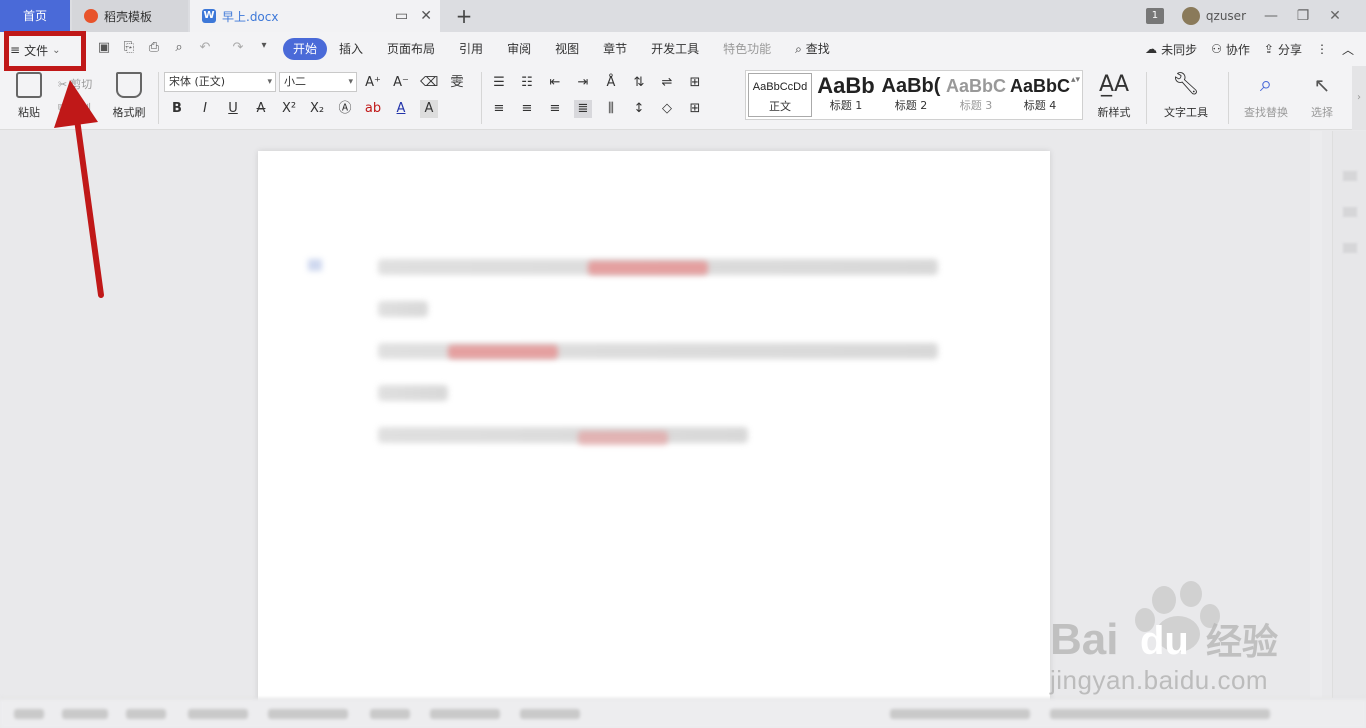 The height and width of the screenshot is (728, 1366). What do you see at coordinates (74, 108) in the screenshot?
I see `copy-button: ⧉ 复制` at bounding box center [74, 108].